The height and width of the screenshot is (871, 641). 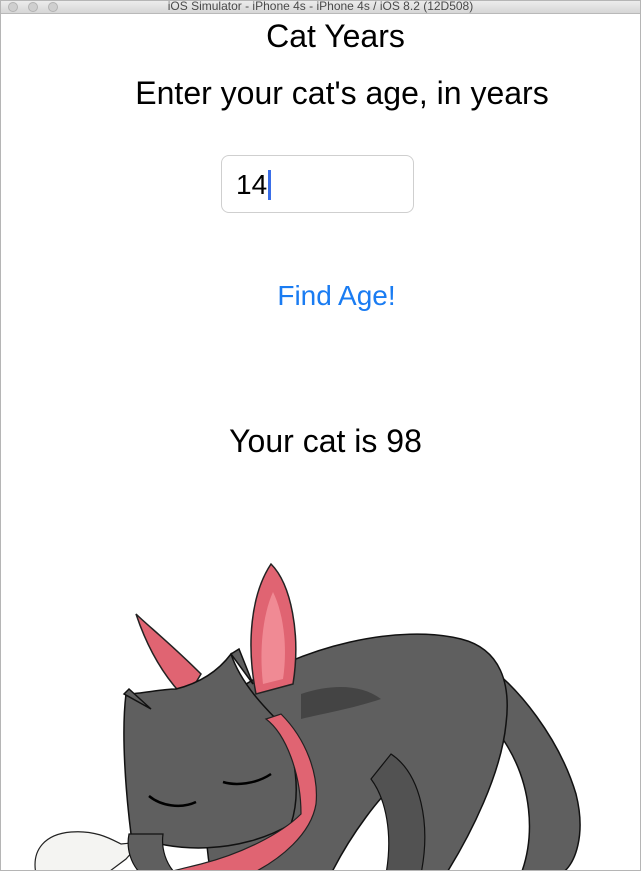 What do you see at coordinates (270, 184) in the screenshot?
I see `text-cursor` at bounding box center [270, 184].